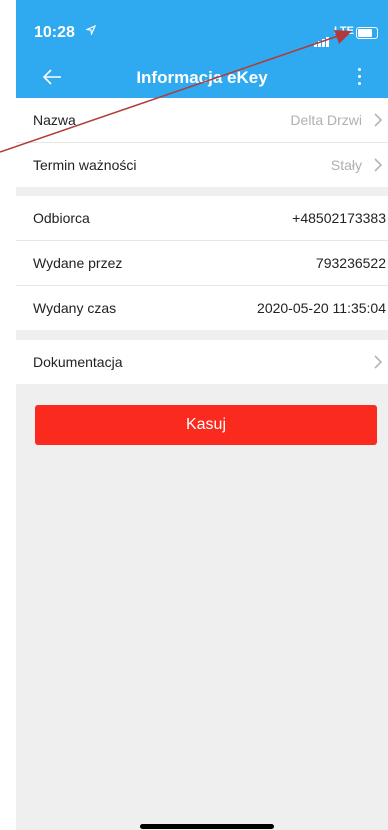 The width and height of the screenshot is (388, 830). Describe the element at coordinates (176, 91) in the screenshot. I see `annotation-arrow-icon` at that location.